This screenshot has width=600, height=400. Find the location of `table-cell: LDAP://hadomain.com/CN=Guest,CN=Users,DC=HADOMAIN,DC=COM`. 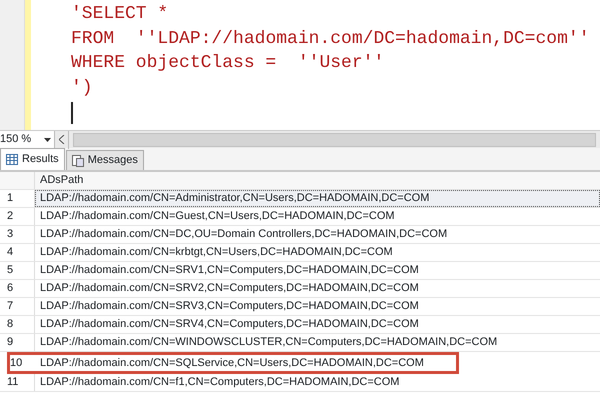

table-cell: LDAP://hadomain.com/CN=Guest,CN=Users,DC=HADOMAIN,DC=COM is located at coordinates (317, 216).